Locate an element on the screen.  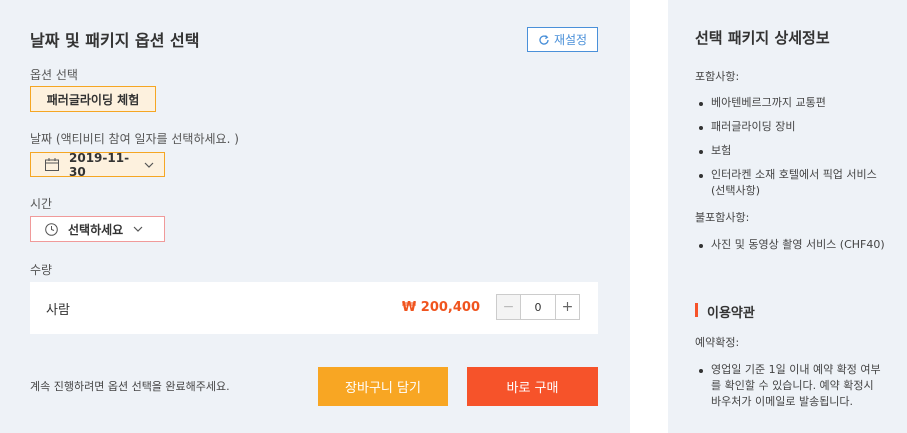
clock-icon is located at coordinates (51, 229).